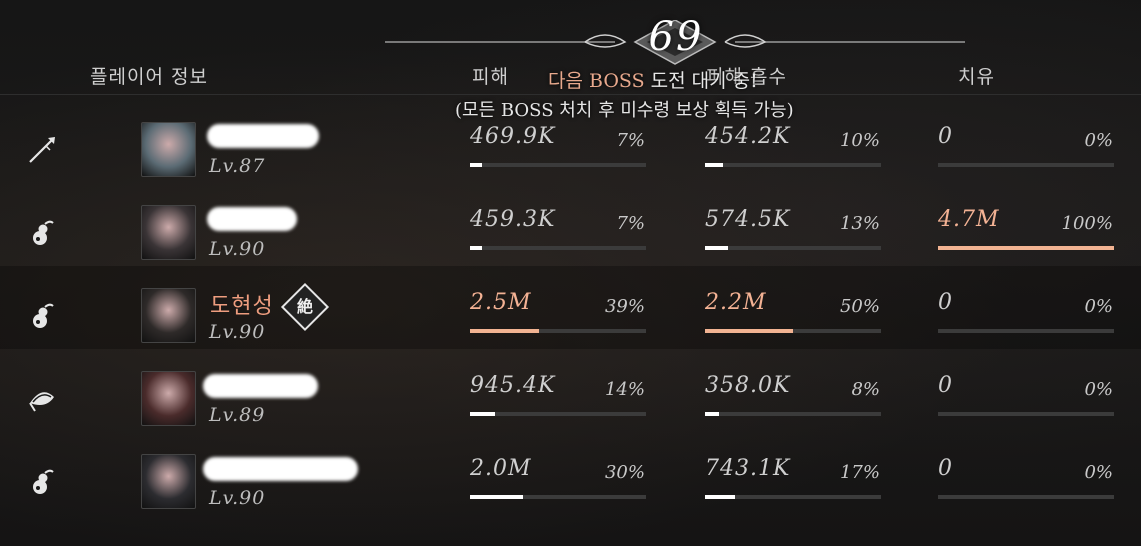  What do you see at coordinates (490, 77) in the screenshot?
I see `header-damage: 피해` at bounding box center [490, 77].